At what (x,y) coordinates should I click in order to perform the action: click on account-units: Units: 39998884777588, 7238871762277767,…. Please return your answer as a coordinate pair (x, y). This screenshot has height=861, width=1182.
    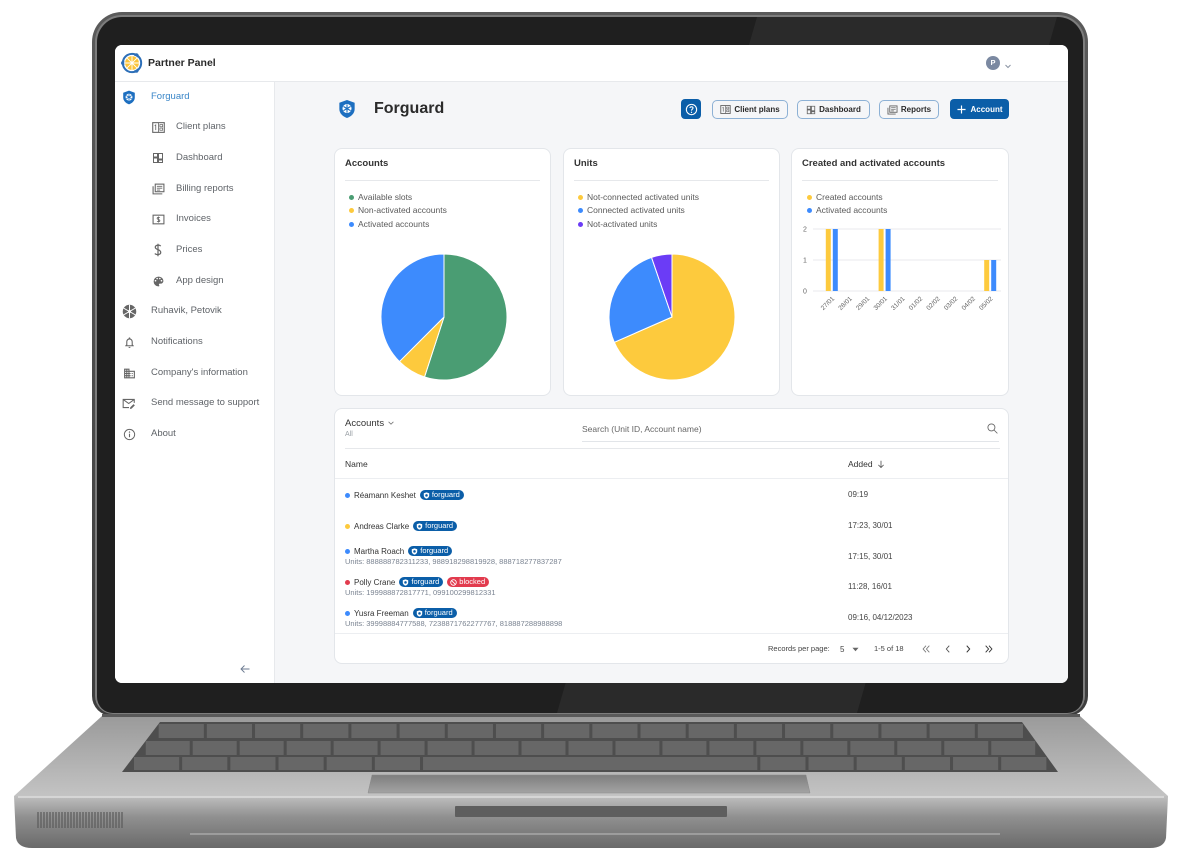
    Looking at the image, I should click on (454, 623).